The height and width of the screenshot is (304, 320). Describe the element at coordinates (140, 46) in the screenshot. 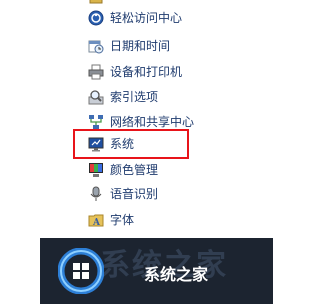

I see `item-label: 日期和时间` at that location.